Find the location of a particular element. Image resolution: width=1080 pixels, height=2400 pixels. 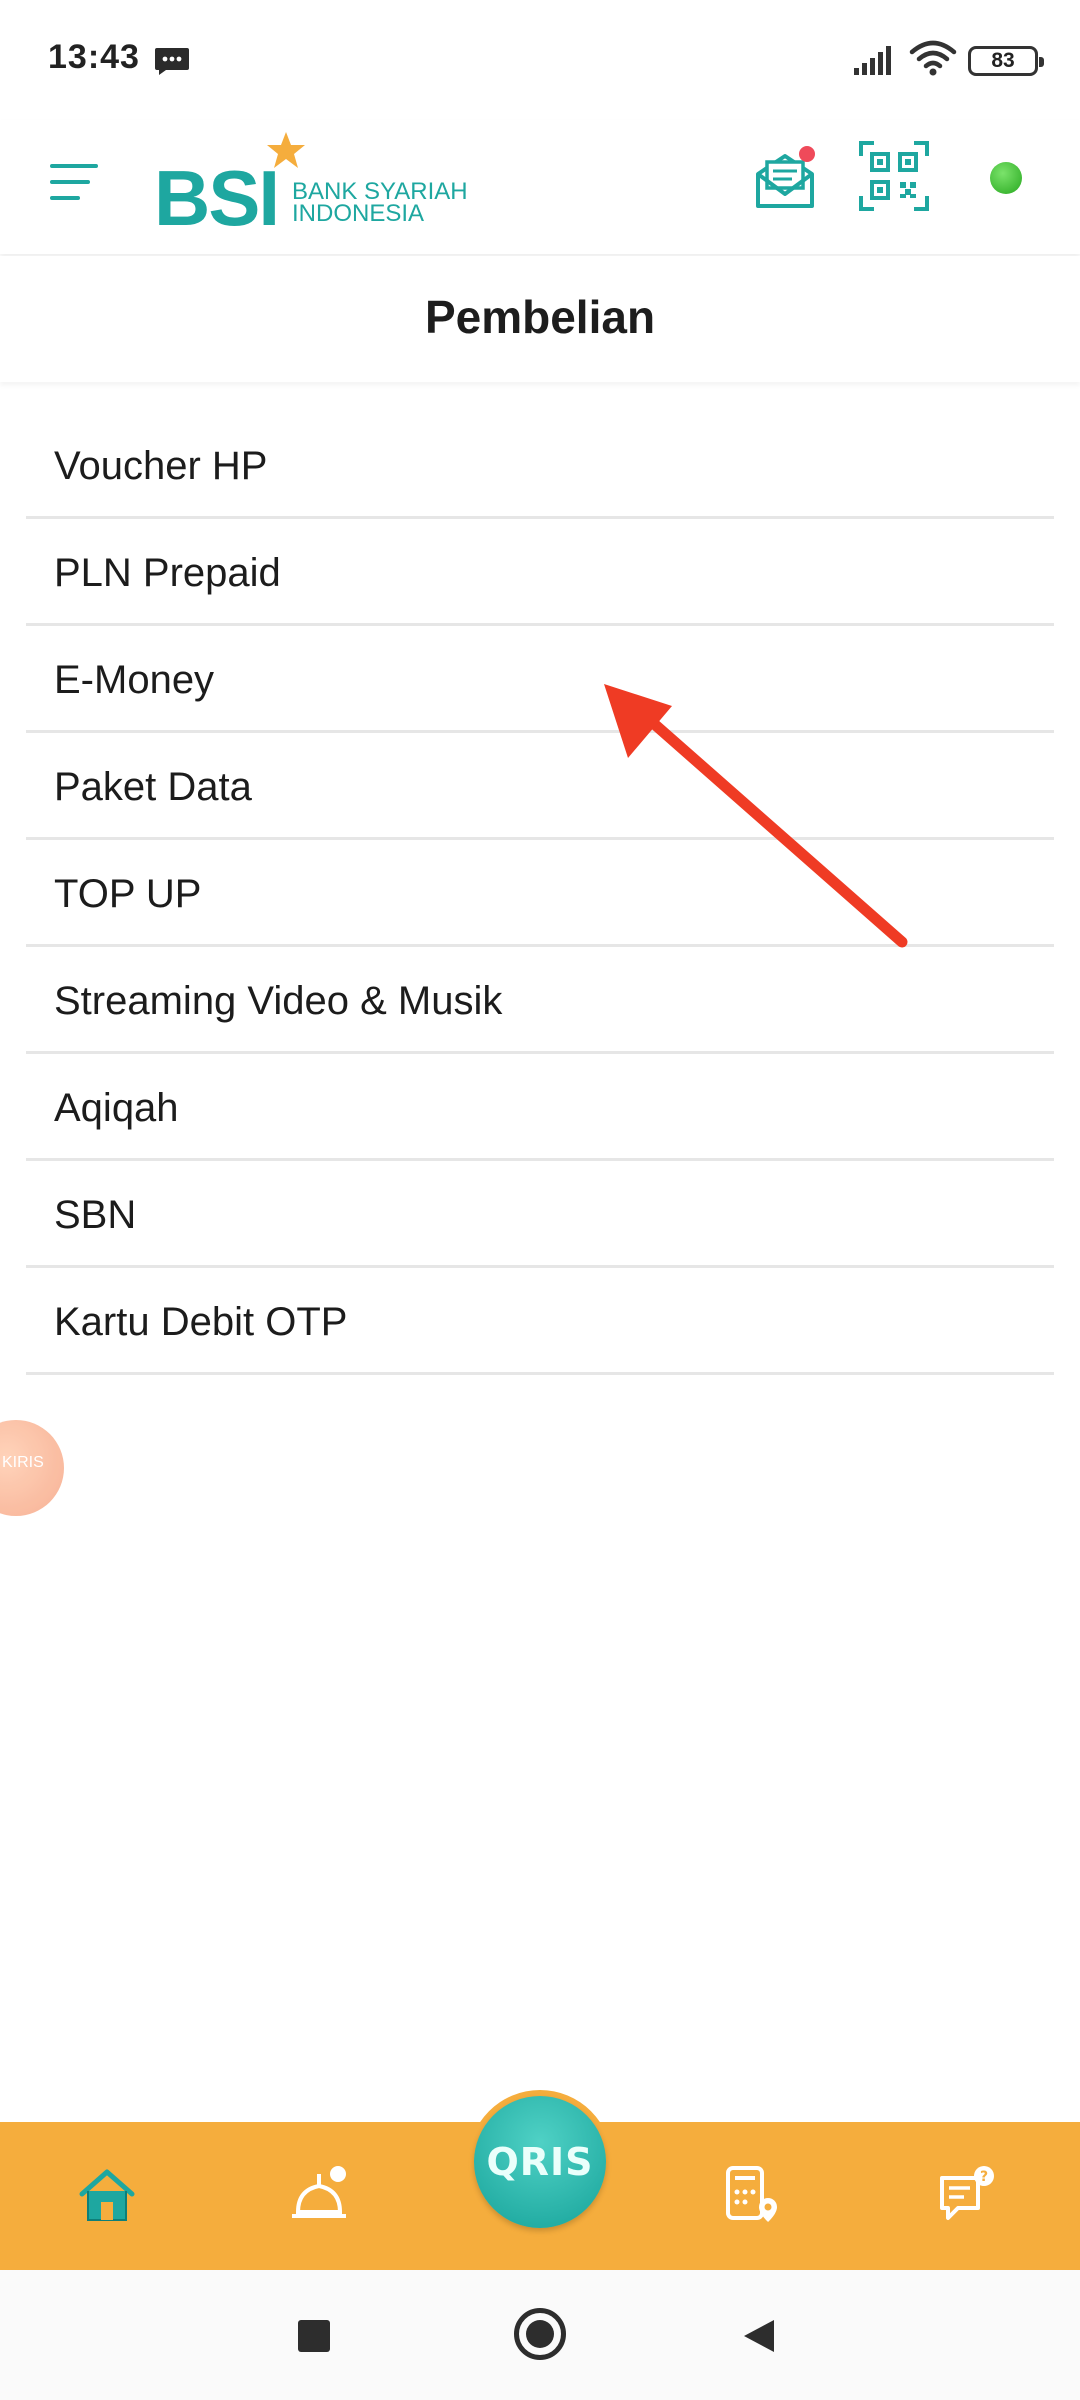

menu-item-label: Streaming Video & Musik is located at coordinates (278, 1001).